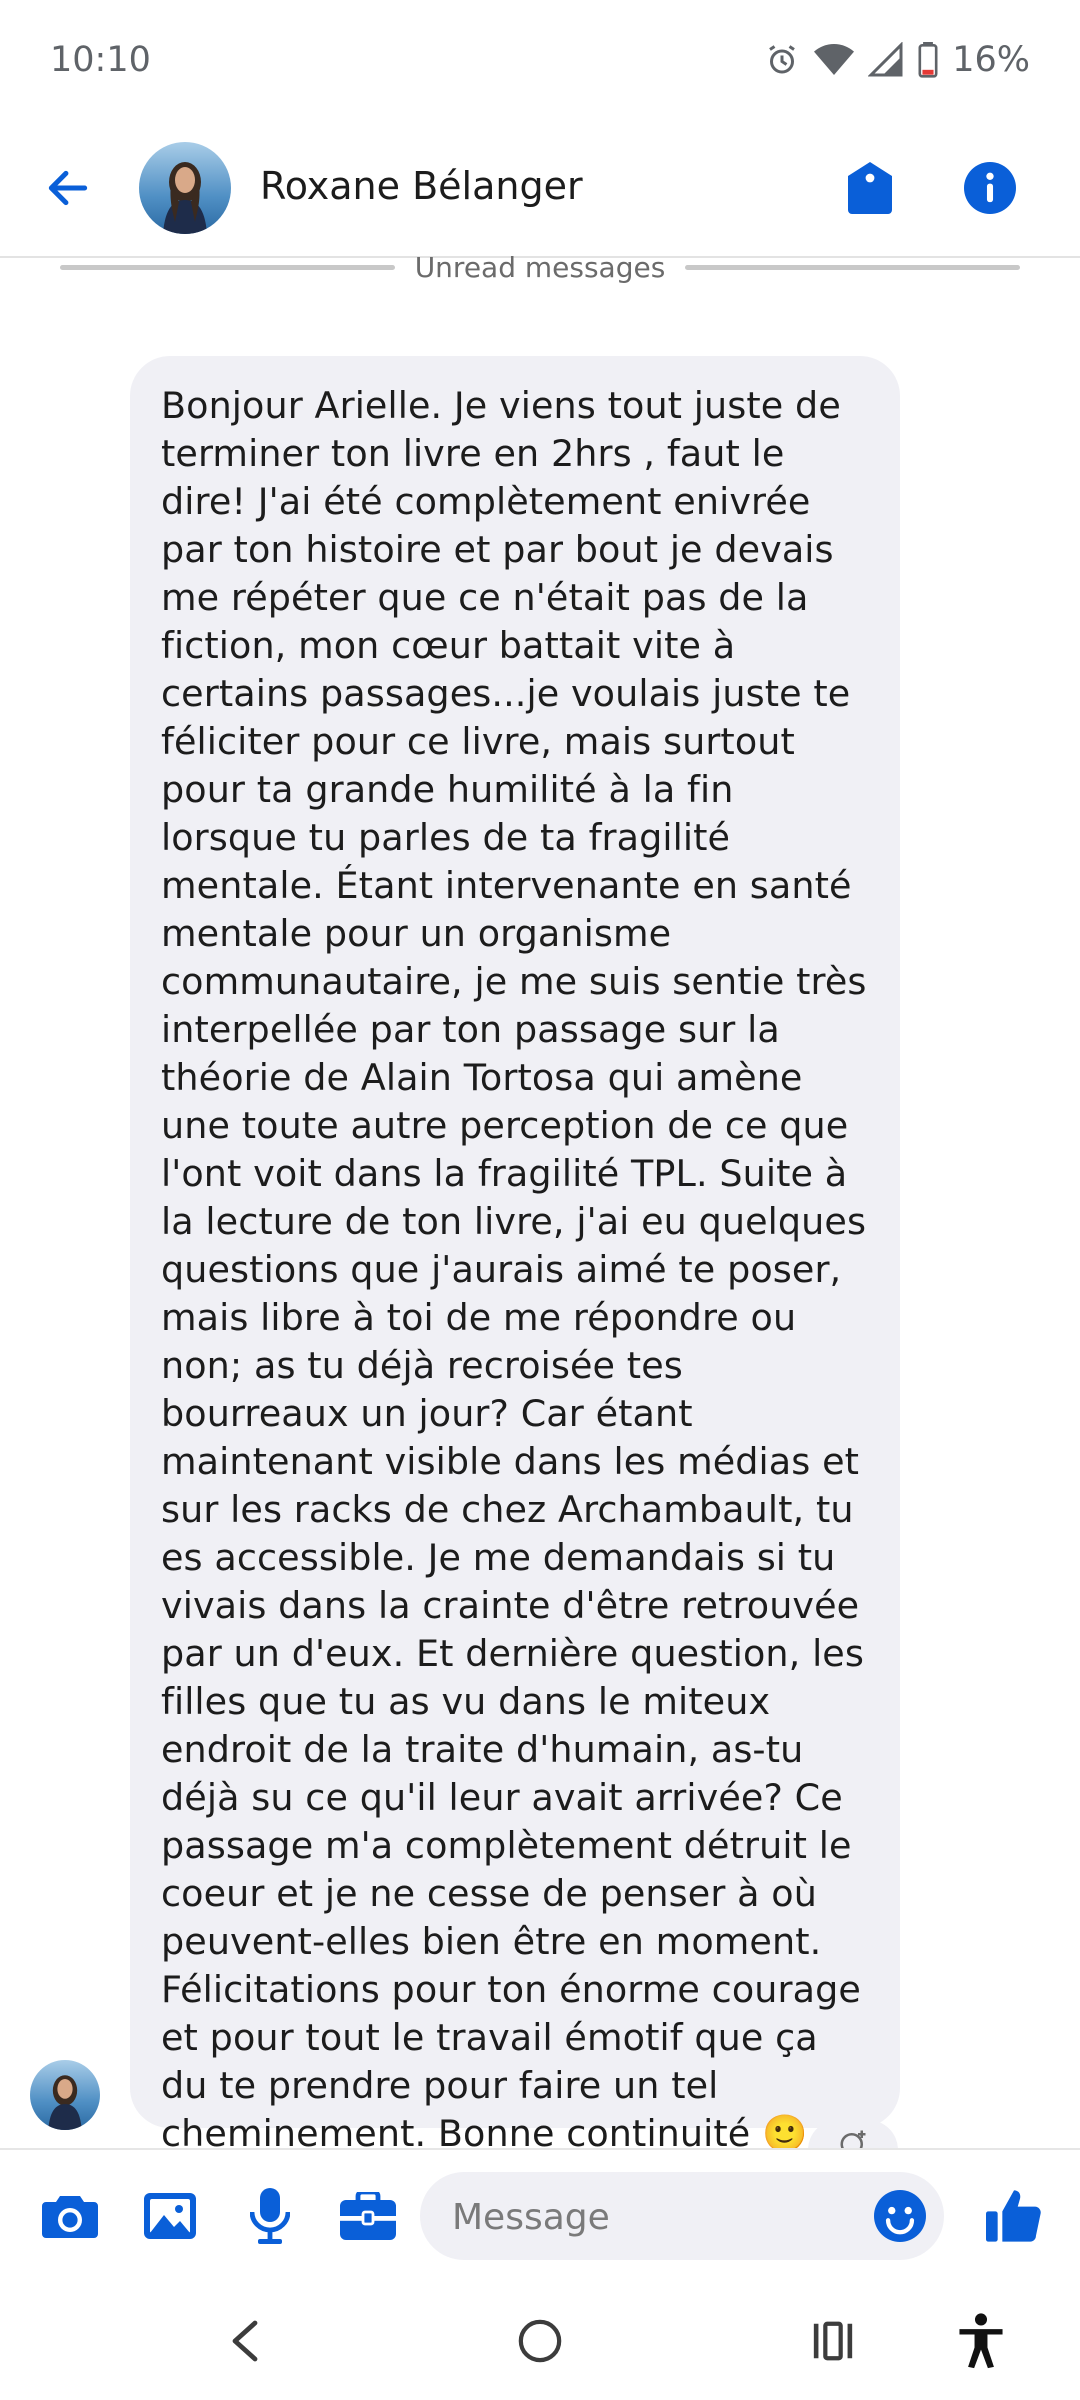  I want to click on nav-home-button, so click(540, 2341).